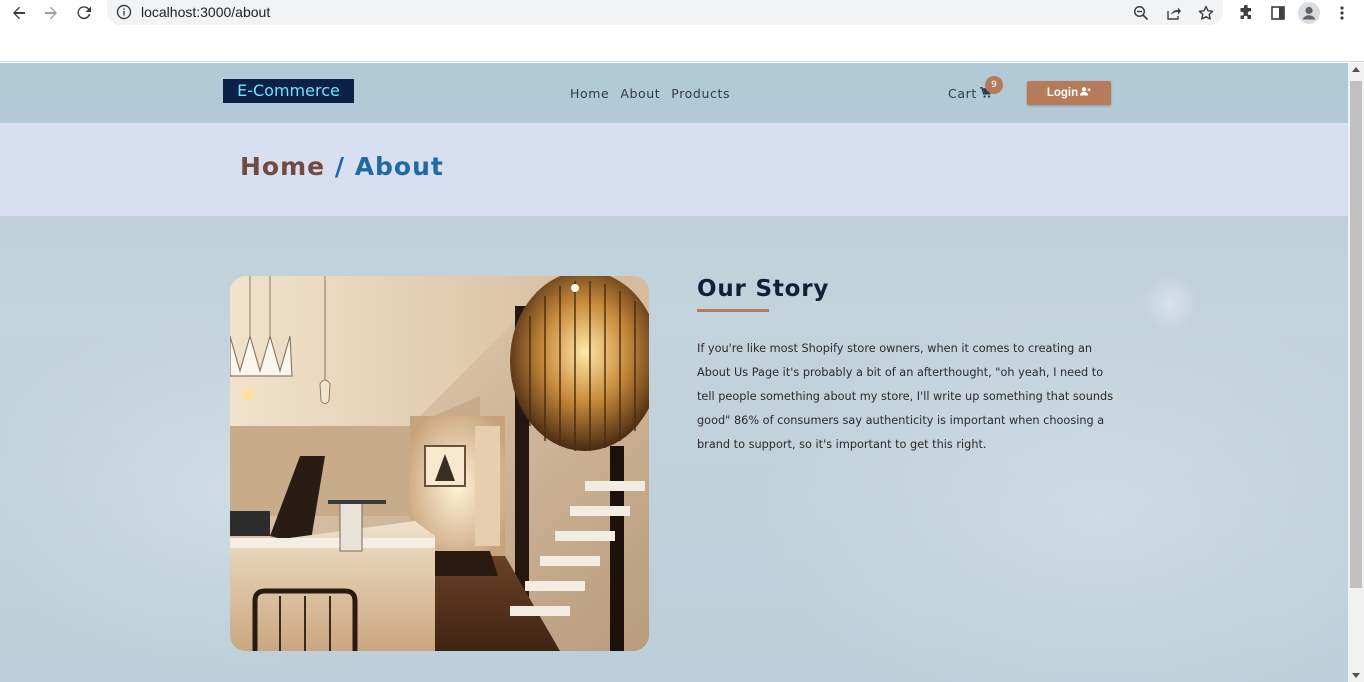  Describe the element at coordinates (1206, 13) in the screenshot. I see `star-icon` at that location.